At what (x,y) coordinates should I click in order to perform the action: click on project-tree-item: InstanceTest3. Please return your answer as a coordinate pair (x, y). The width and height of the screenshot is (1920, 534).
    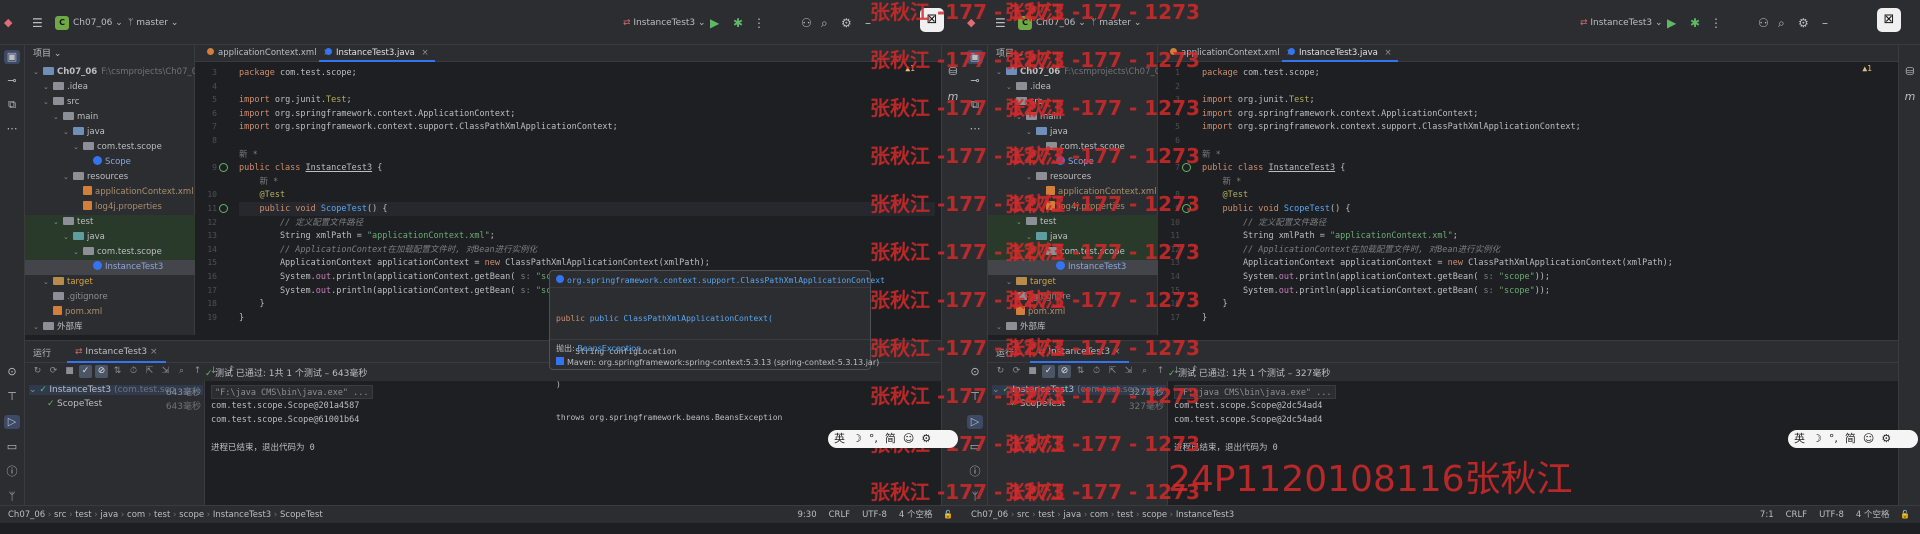
    Looking at the image, I should click on (110, 267).